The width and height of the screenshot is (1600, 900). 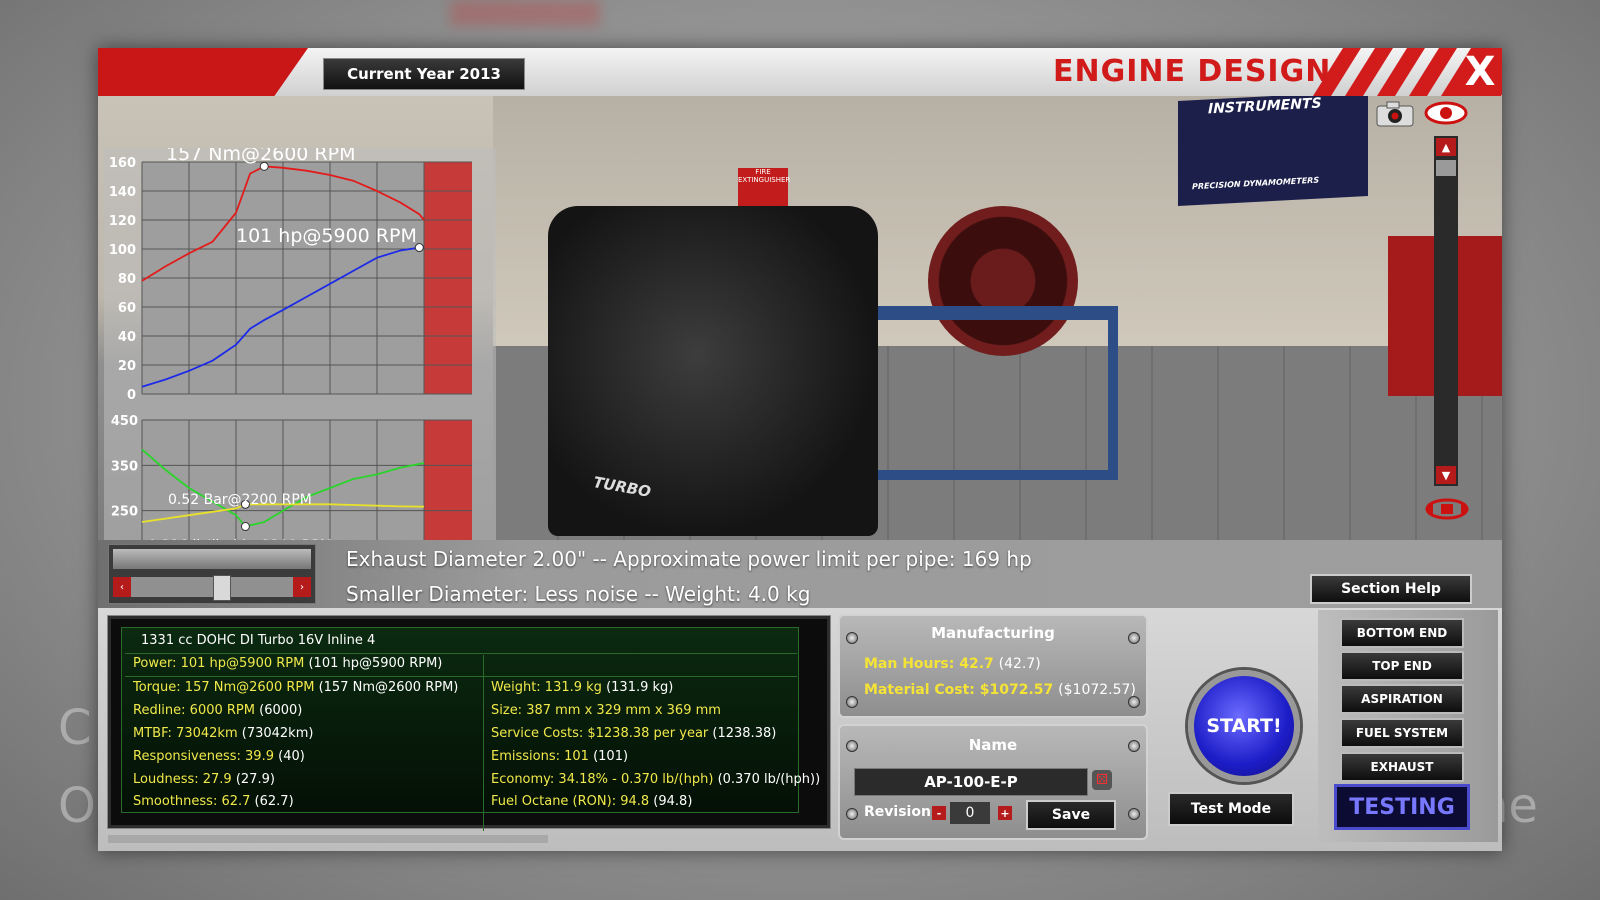 What do you see at coordinates (240, 500) in the screenshot?
I see `boost-peak-label: 0.52 Bar@2200 RPM` at bounding box center [240, 500].